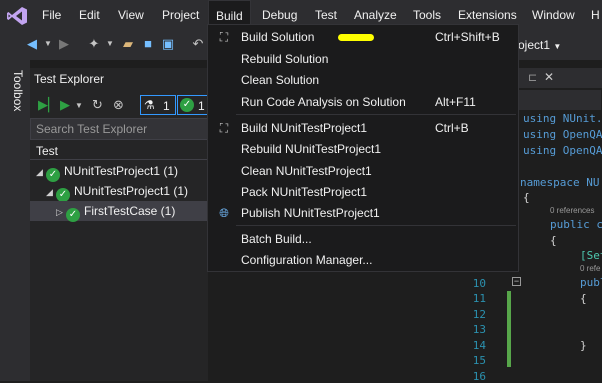  I want to click on passed-filter-button: ✓ 1, so click(192, 105).